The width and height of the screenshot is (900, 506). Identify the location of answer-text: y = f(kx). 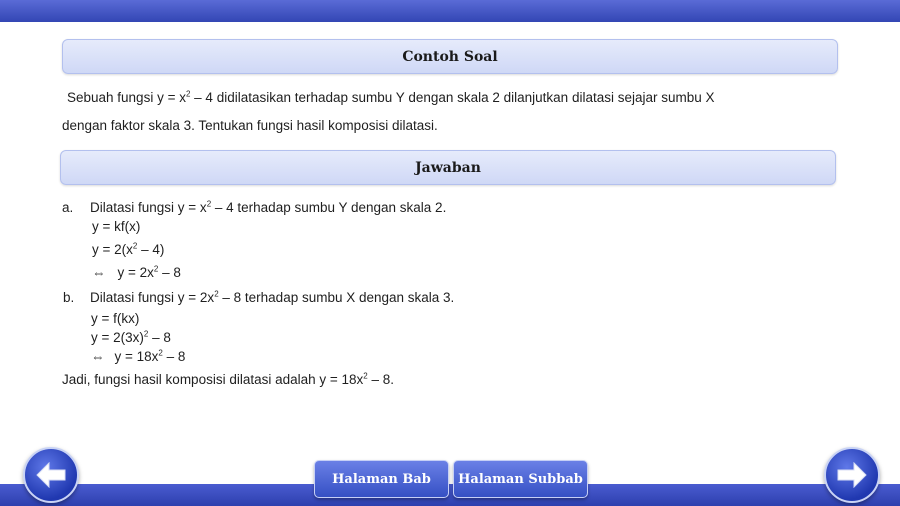
(115, 318).